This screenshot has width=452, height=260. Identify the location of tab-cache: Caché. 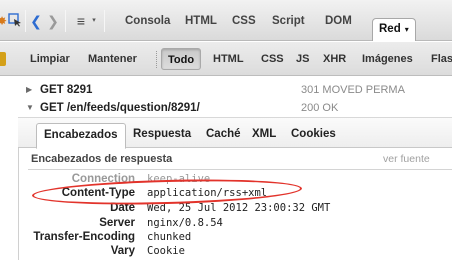
(223, 134).